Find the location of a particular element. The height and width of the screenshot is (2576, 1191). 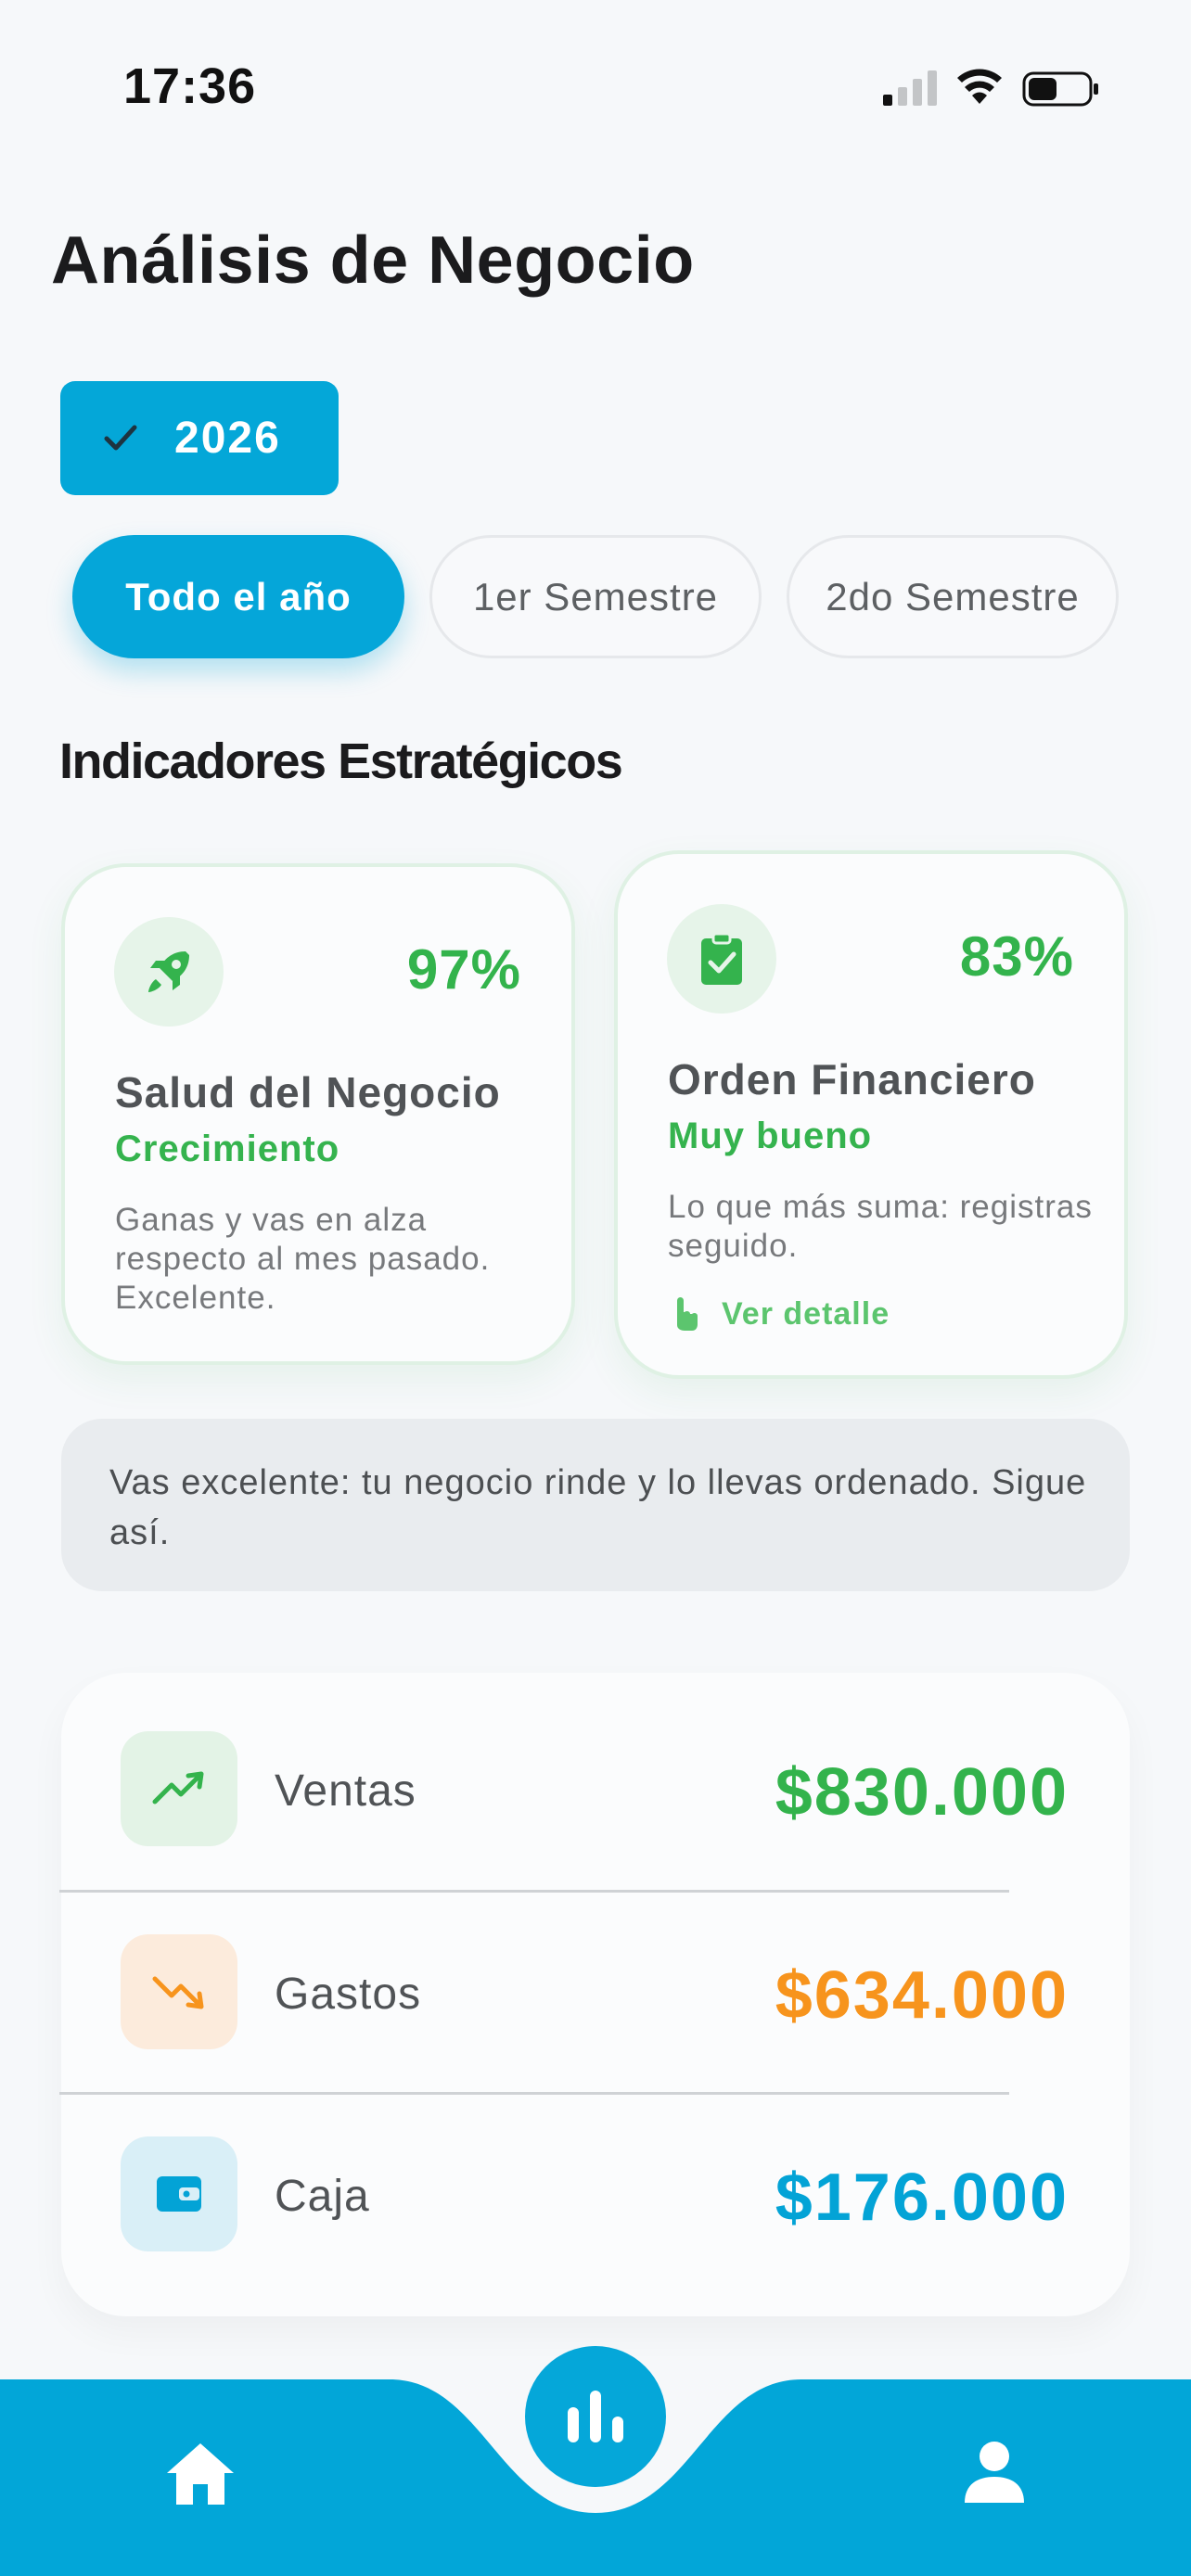

hand-pointer-icon is located at coordinates (688, 1314).